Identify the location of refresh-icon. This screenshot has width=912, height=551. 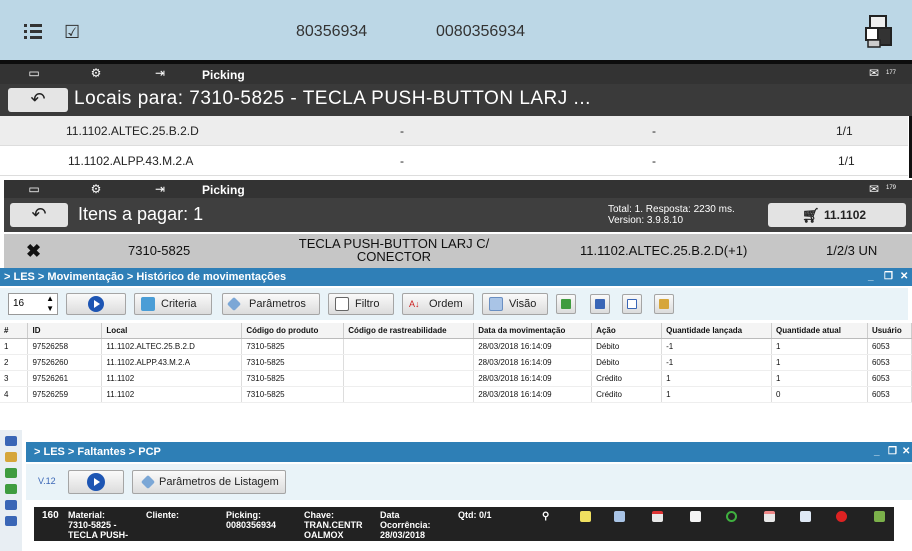
(731, 516).